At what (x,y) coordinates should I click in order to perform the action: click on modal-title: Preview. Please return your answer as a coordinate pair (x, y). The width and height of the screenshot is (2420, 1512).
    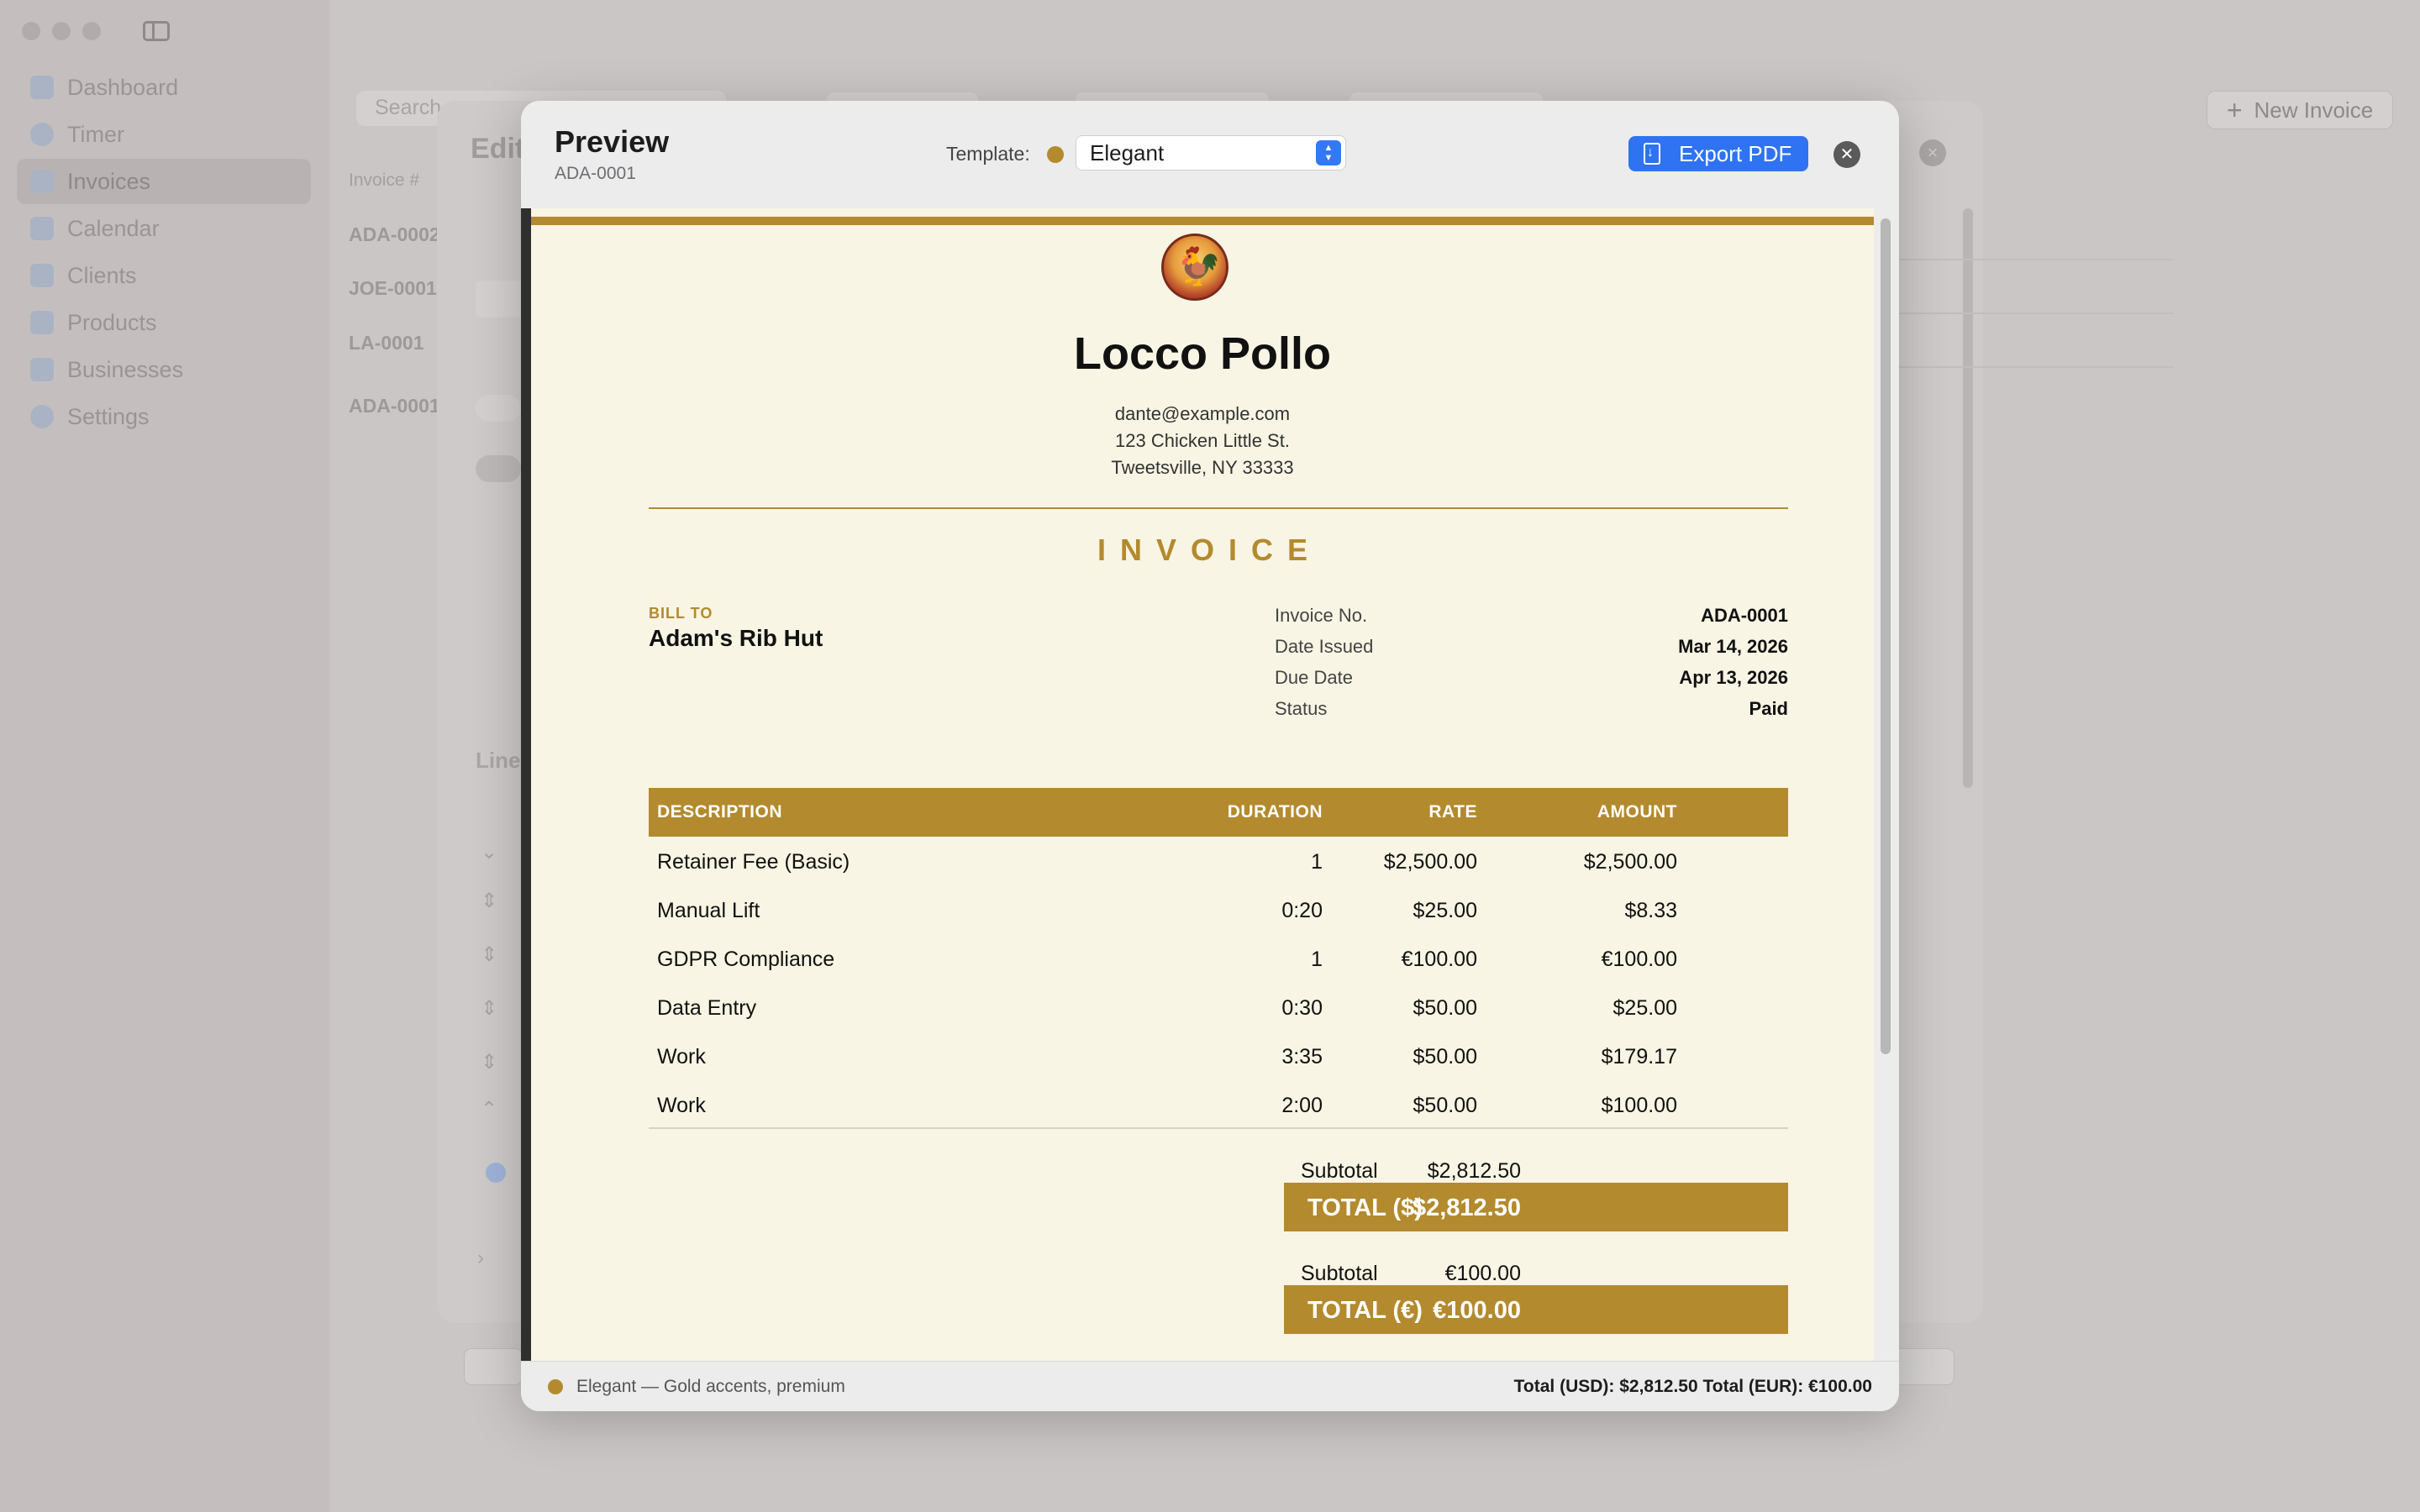
    Looking at the image, I should click on (613, 141).